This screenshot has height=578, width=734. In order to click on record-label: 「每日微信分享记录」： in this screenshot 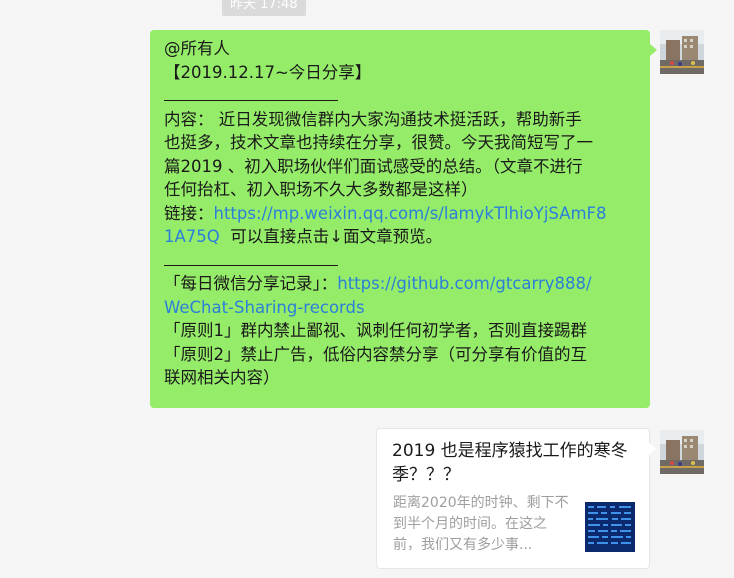, I will do `click(251, 283)`.